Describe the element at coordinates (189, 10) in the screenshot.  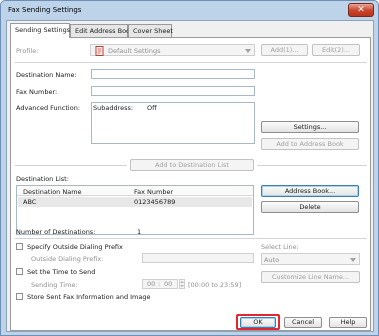
I see `title-bar: Fax Sending Settings ✕` at that location.